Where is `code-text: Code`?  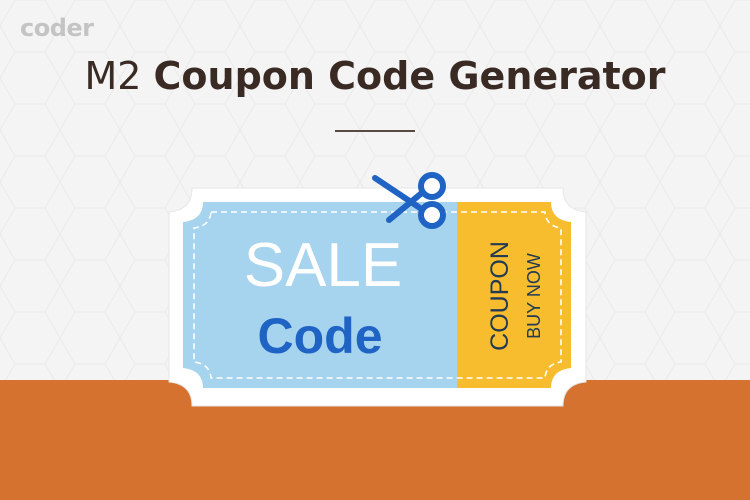 code-text: Code is located at coordinates (320, 336).